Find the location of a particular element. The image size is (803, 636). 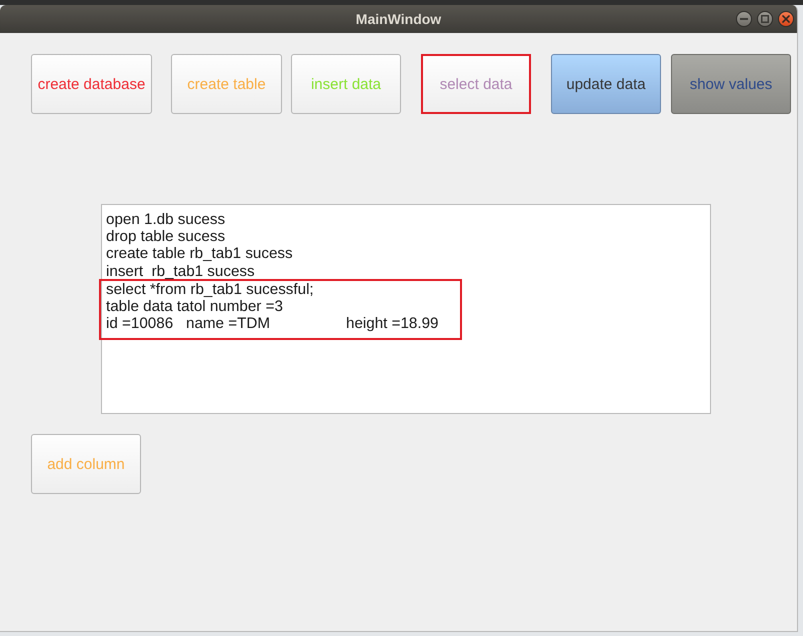

add-column-button: add column is located at coordinates (86, 464).